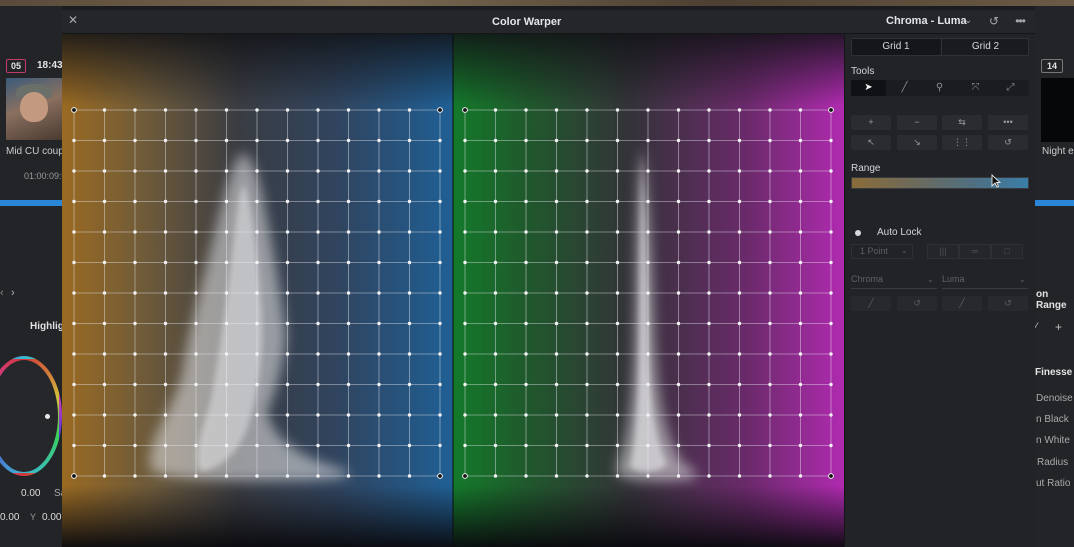 The height and width of the screenshot is (547, 1074). What do you see at coordinates (871, 303) in the screenshot?
I see `chroma-pick-button: ╱` at bounding box center [871, 303].